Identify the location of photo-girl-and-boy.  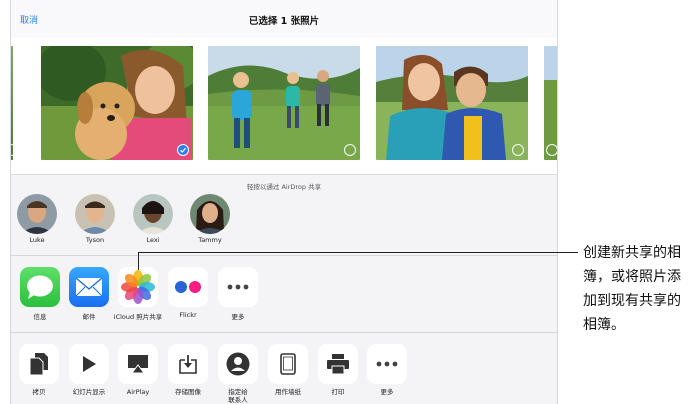
(452, 103).